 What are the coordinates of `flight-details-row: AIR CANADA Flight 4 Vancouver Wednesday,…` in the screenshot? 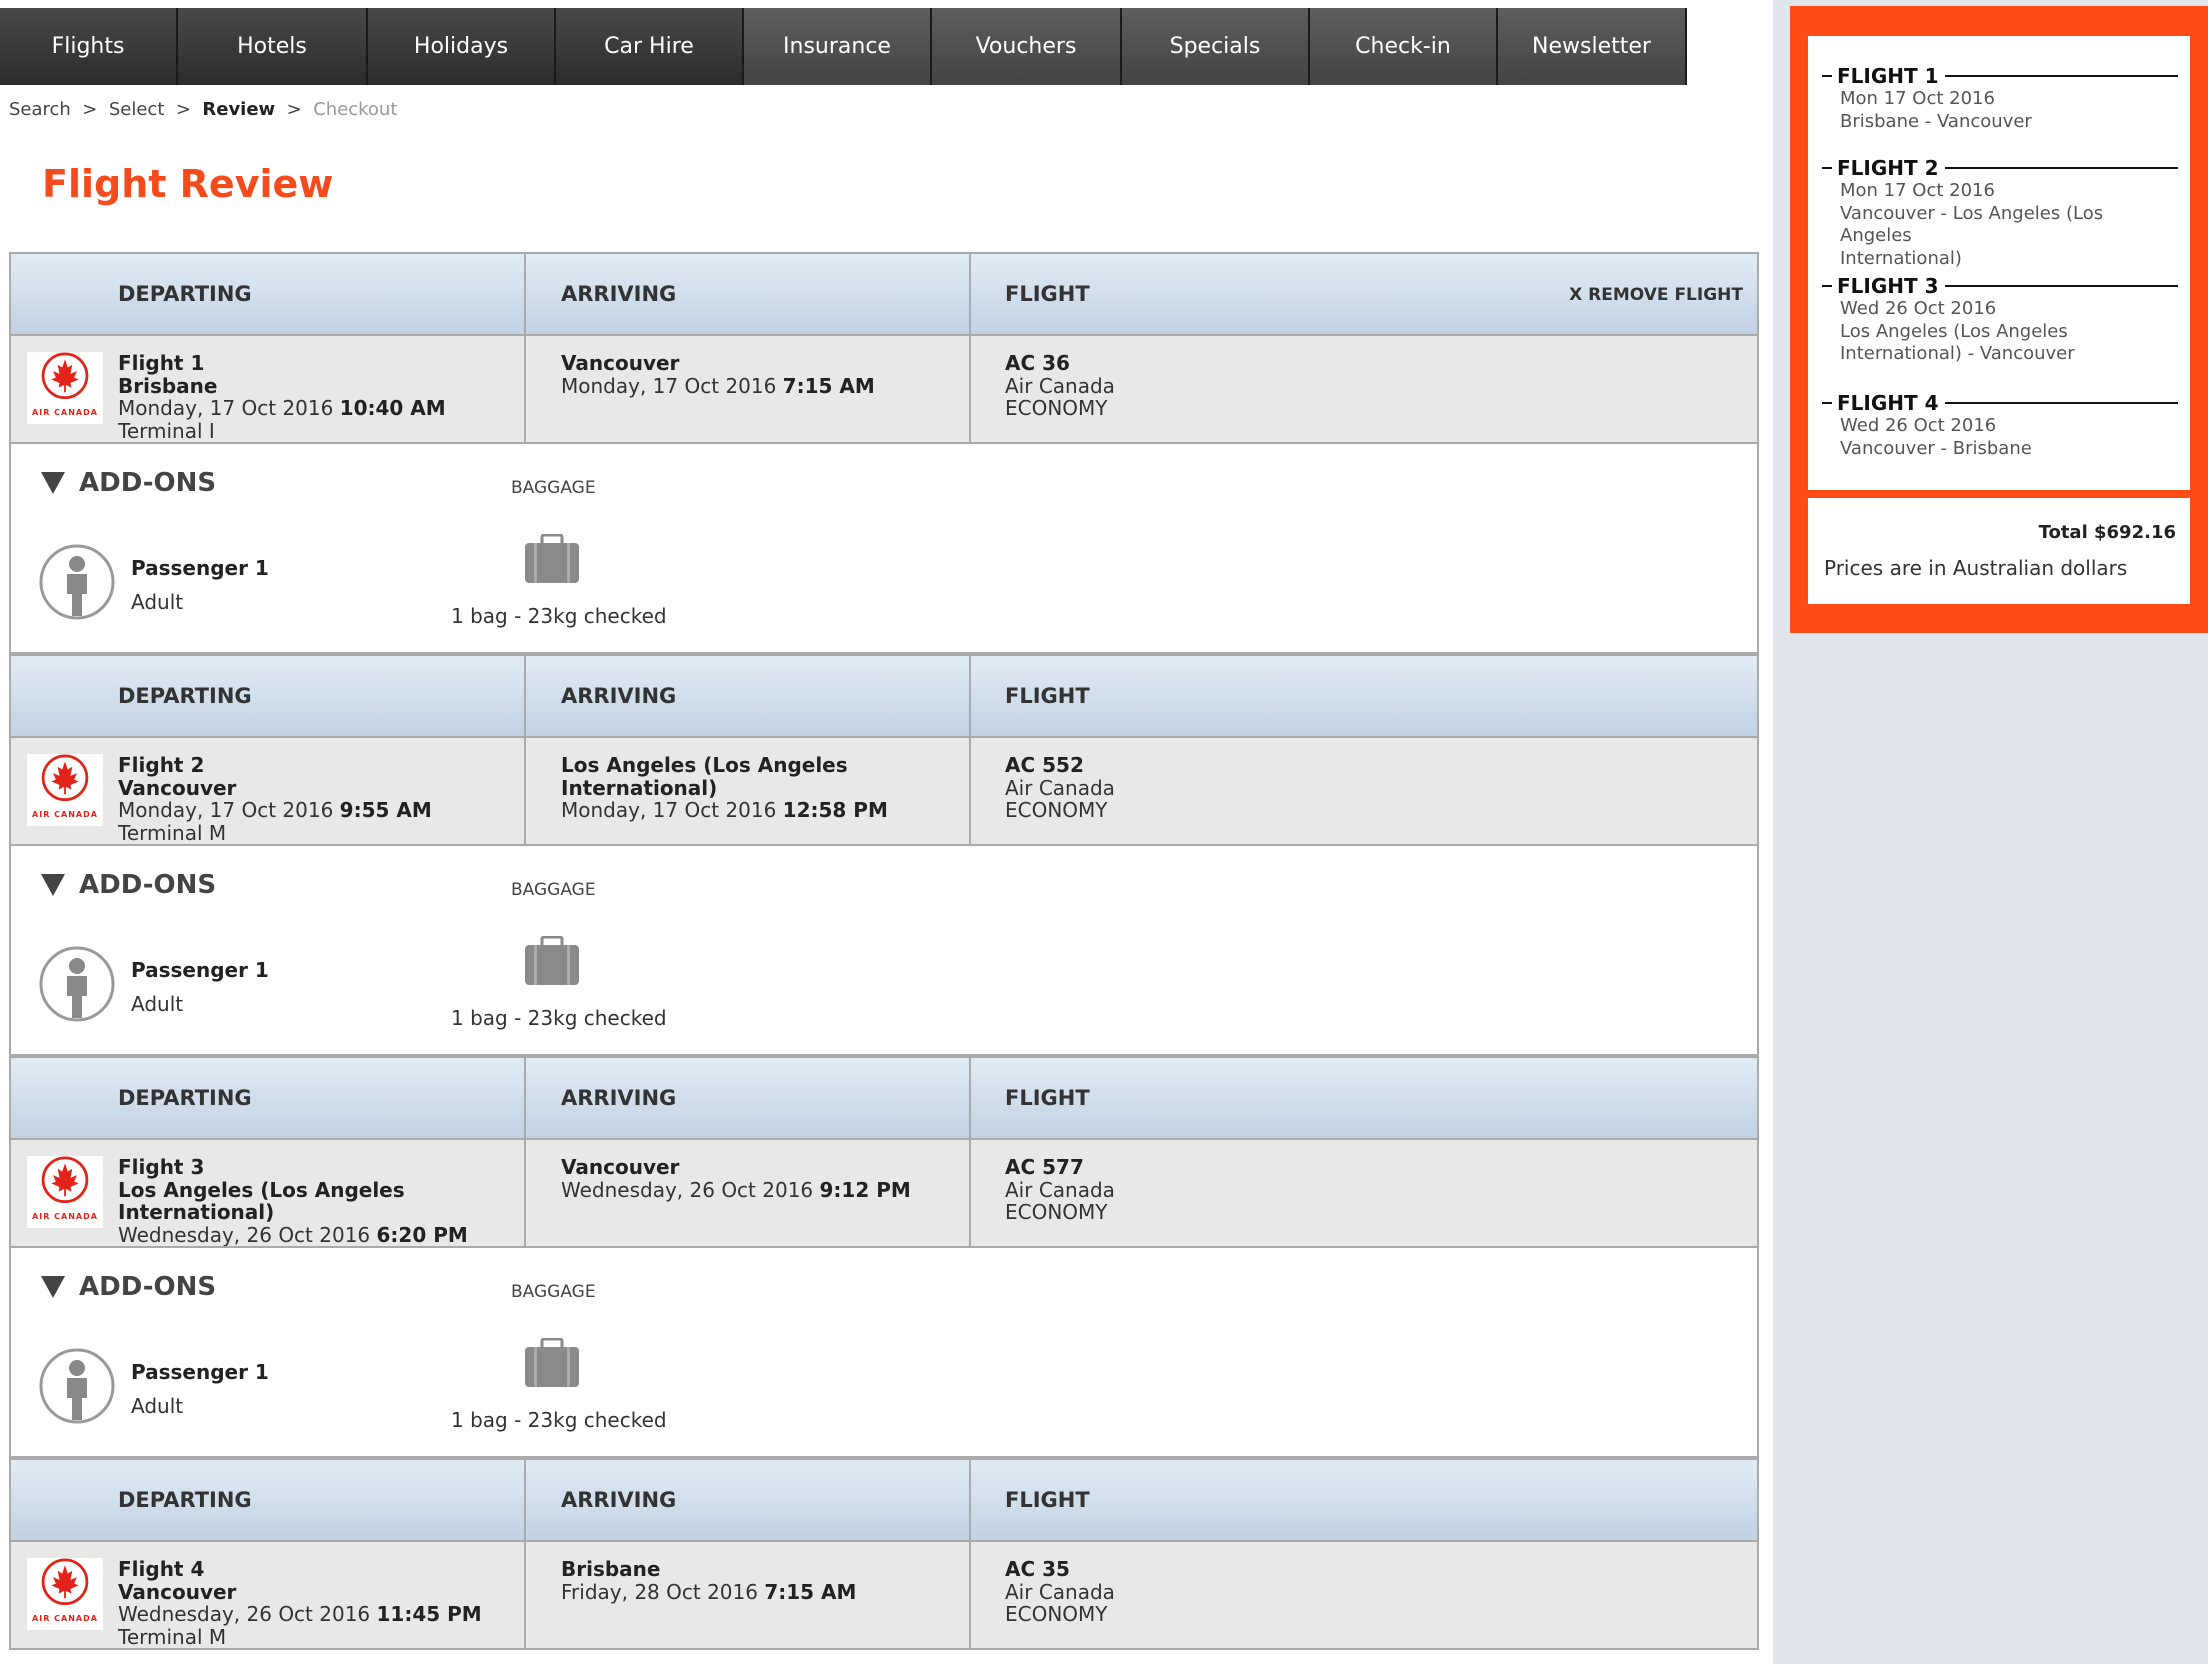 It's located at (884, 1596).